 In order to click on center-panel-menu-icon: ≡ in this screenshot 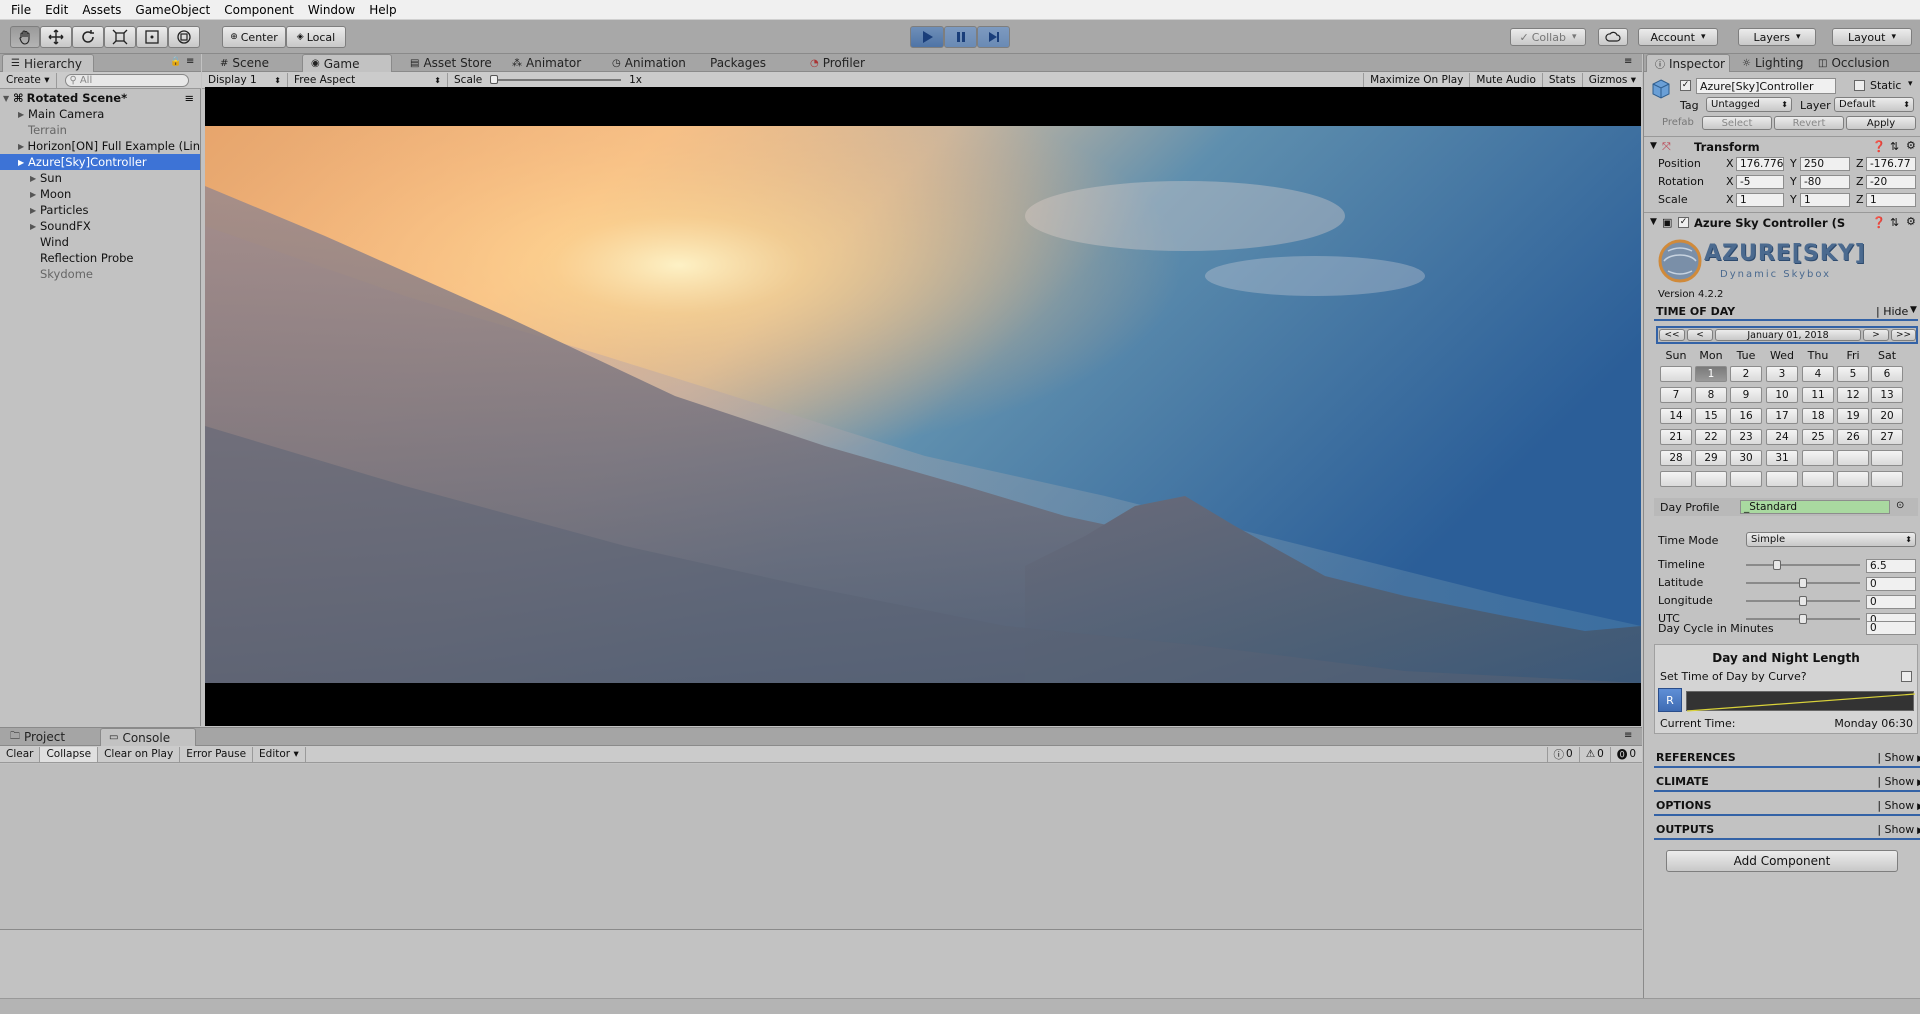, I will do `click(1628, 61)`.